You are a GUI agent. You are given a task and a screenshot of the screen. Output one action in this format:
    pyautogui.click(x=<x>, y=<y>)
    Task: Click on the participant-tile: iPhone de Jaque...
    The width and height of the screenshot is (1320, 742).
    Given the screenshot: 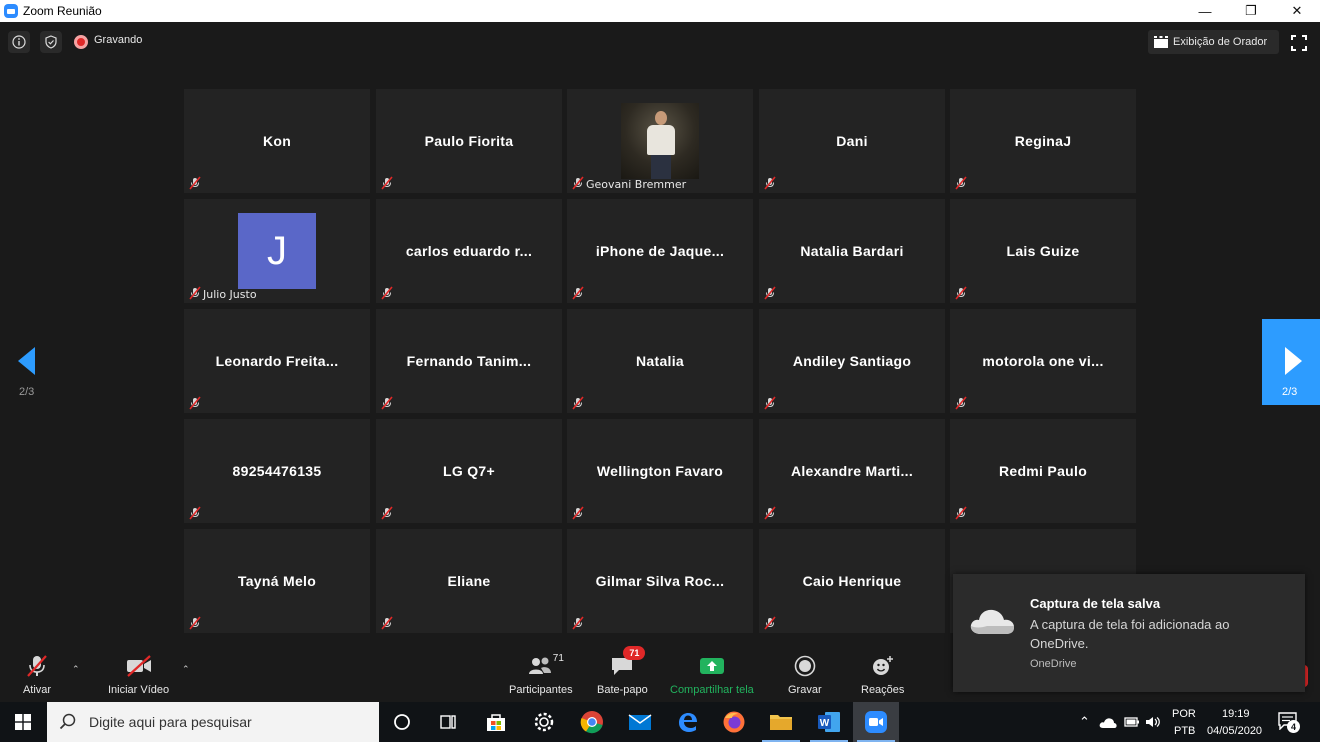 What is the action you would take?
    pyautogui.click(x=660, y=251)
    